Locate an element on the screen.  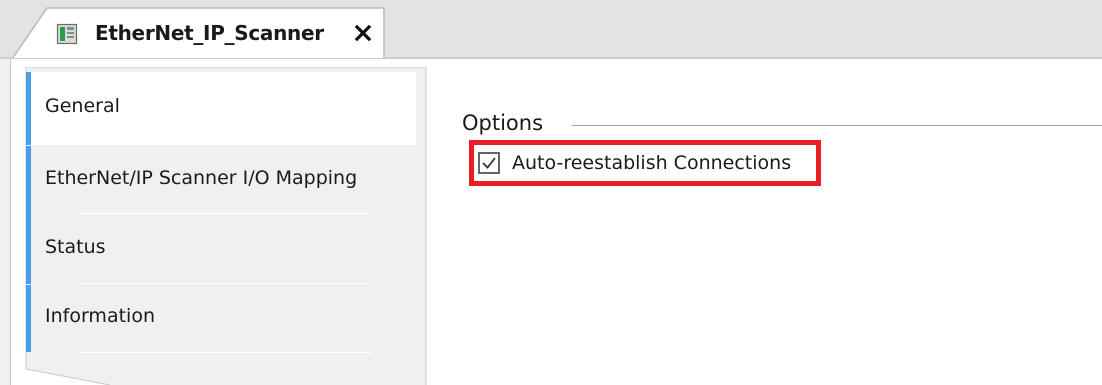
options-group-title: Options is located at coordinates (503, 123).